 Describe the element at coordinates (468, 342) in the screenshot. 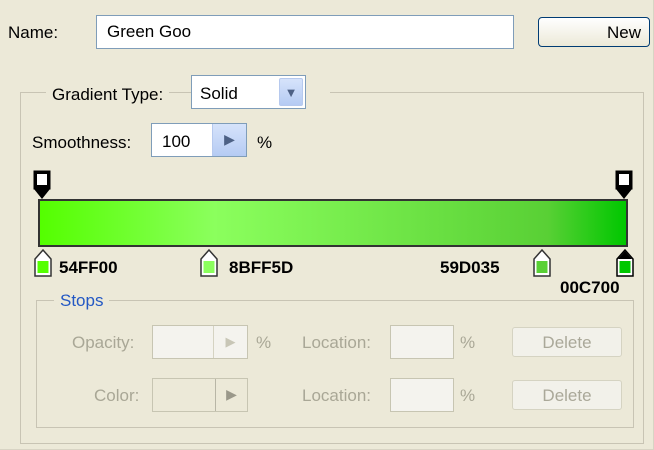

I see `opacity-location-unit: %` at that location.